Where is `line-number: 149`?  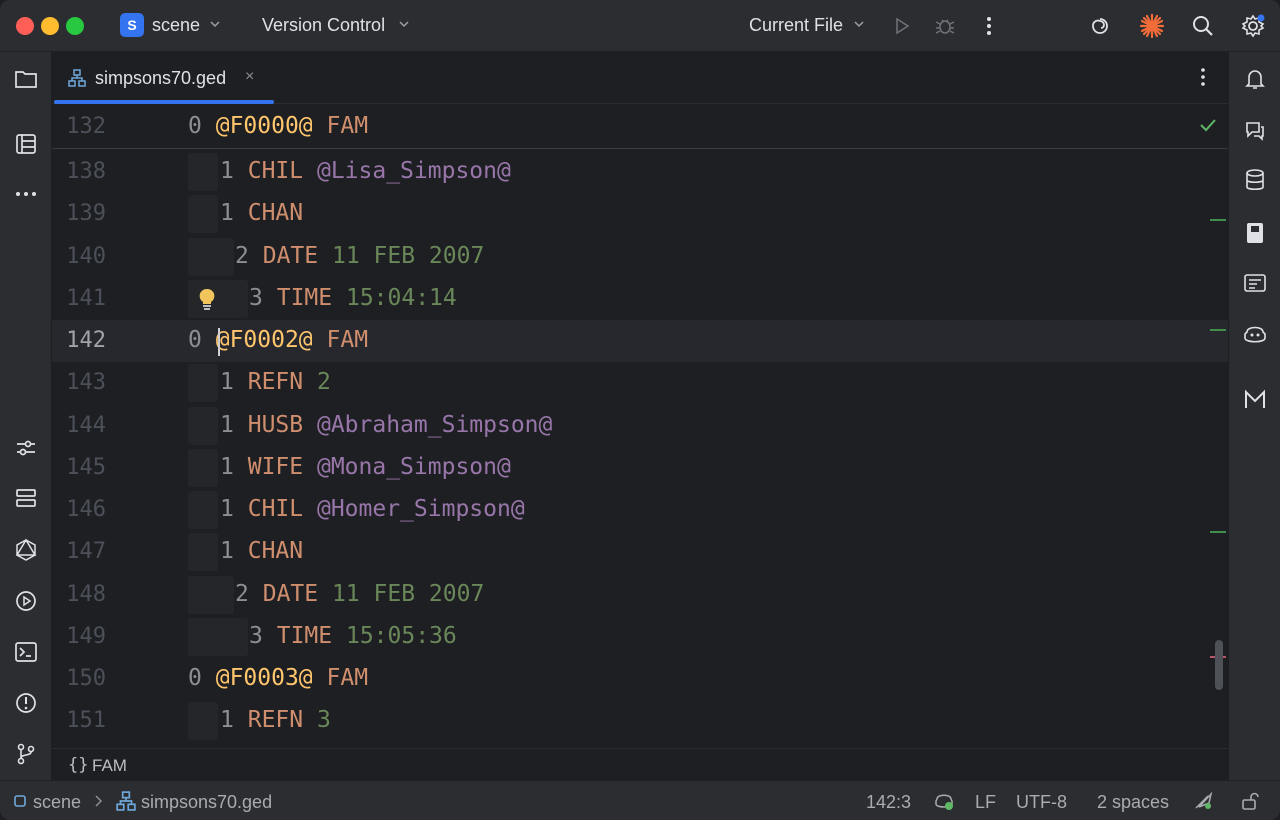
line-number: 149 is located at coordinates (79, 636).